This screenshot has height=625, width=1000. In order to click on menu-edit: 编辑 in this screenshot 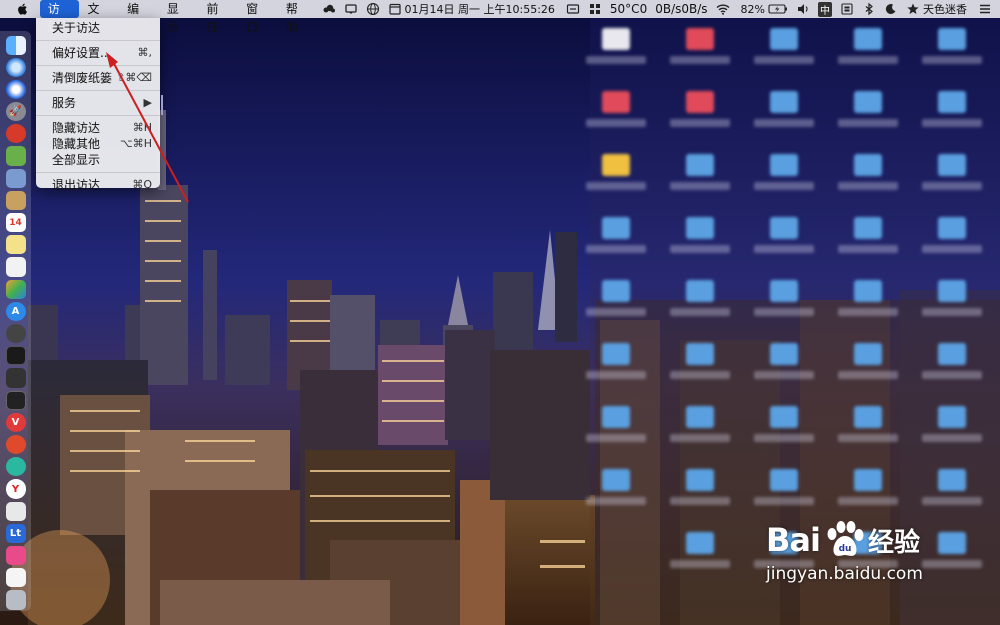, I will do `click(139, 17)`.